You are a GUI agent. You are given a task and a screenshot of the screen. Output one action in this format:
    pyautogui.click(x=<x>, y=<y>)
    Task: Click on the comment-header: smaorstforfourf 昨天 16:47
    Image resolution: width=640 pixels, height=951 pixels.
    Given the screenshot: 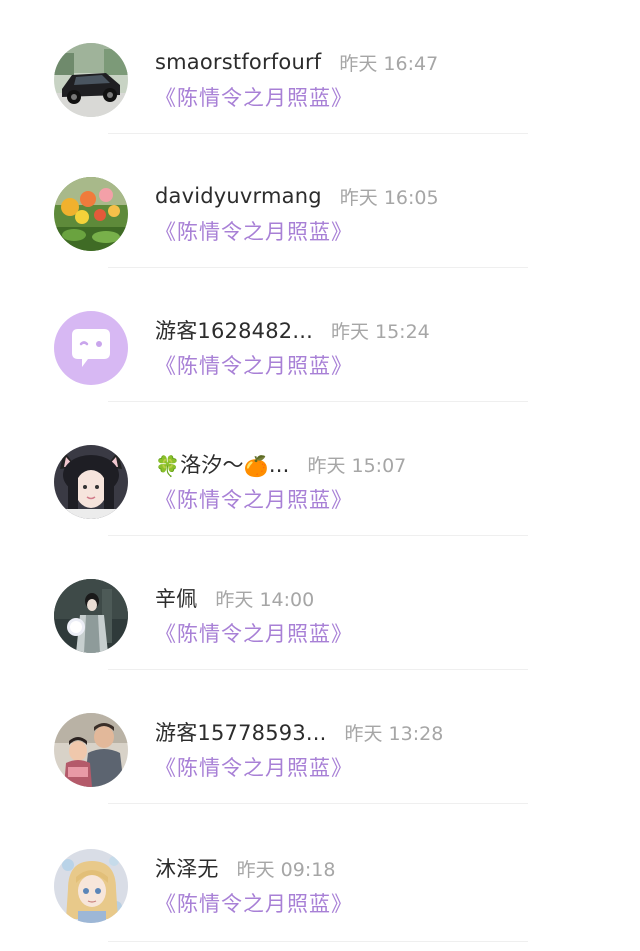 What is the action you would take?
    pyautogui.click(x=296, y=62)
    